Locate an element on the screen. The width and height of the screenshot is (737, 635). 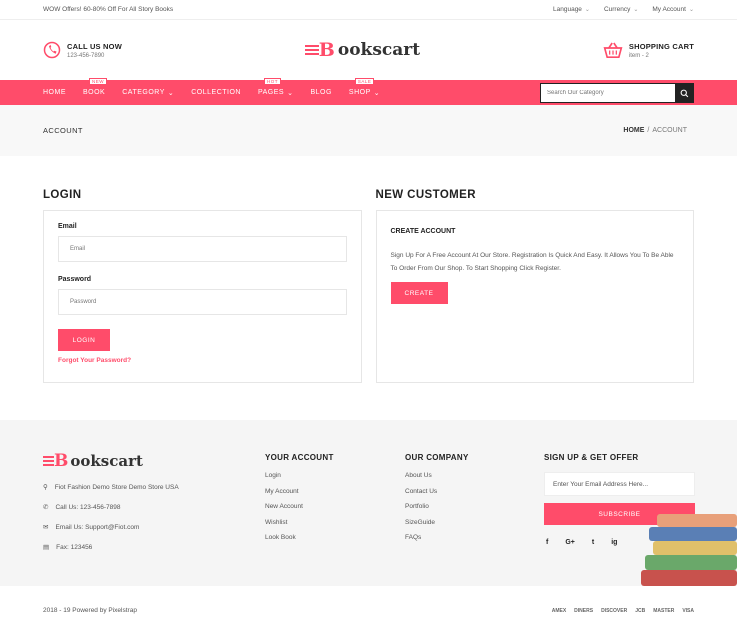
footer-link-login: Login is located at coordinates (299, 475).